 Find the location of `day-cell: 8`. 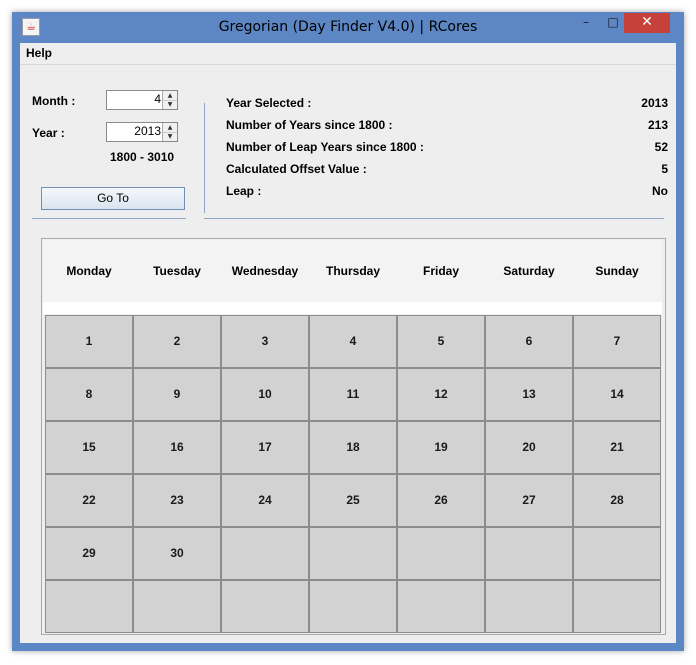

day-cell: 8 is located at coordinates (89, 394).